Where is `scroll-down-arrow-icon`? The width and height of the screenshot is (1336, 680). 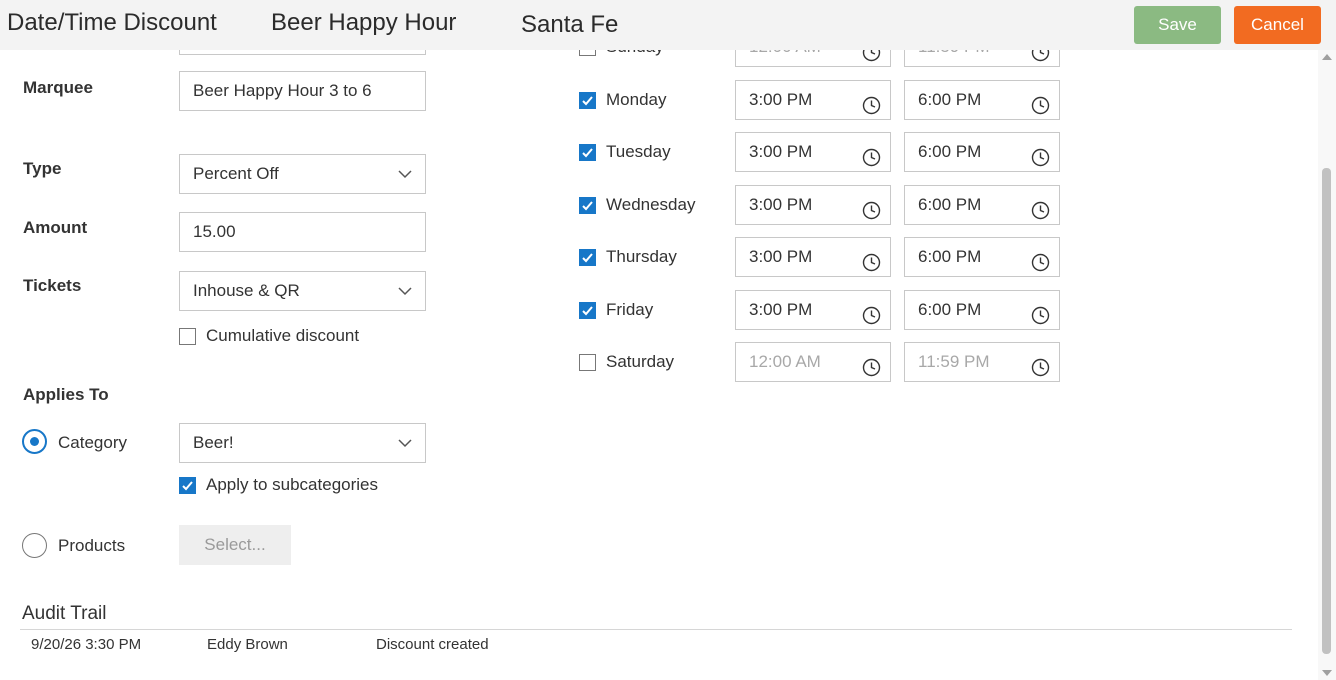
scroll-down-arrow-icon is located at coordinates (1327, 673).